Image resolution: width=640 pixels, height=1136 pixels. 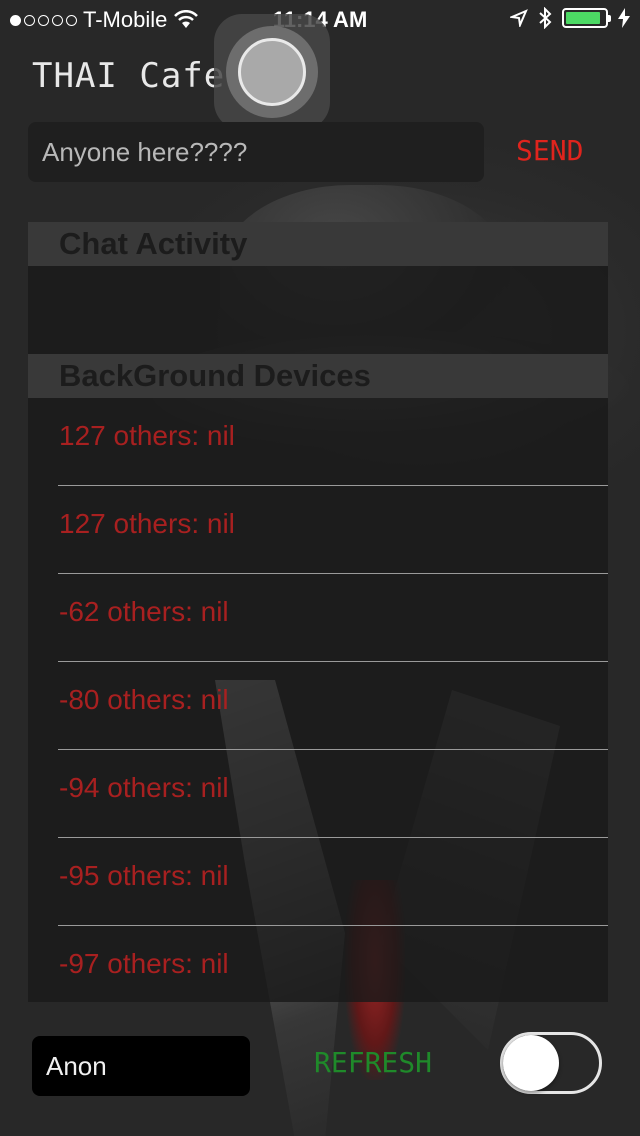 I want to click on device-label: -94 others: nil, so click(x=144, y=787).